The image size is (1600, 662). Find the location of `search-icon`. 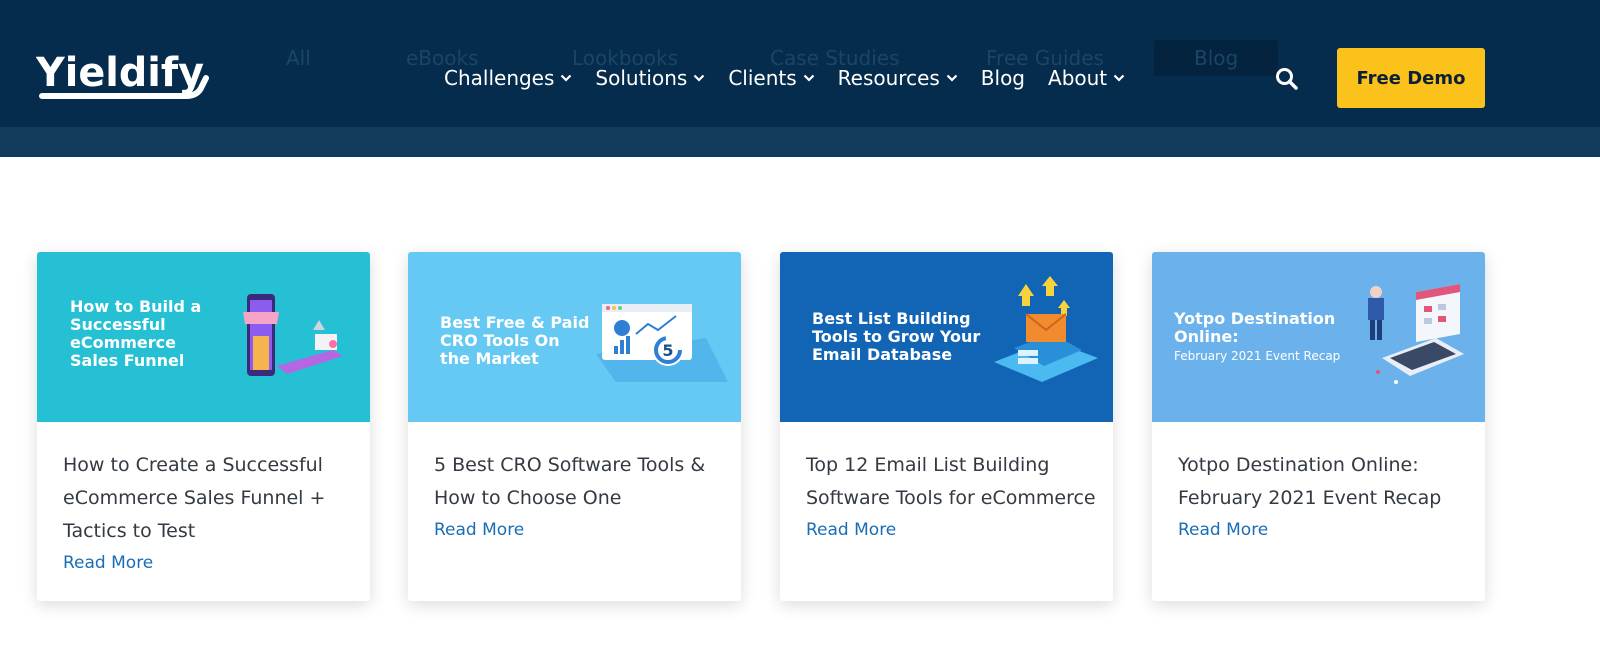

search-icon is located at coordinates (1287, 79).